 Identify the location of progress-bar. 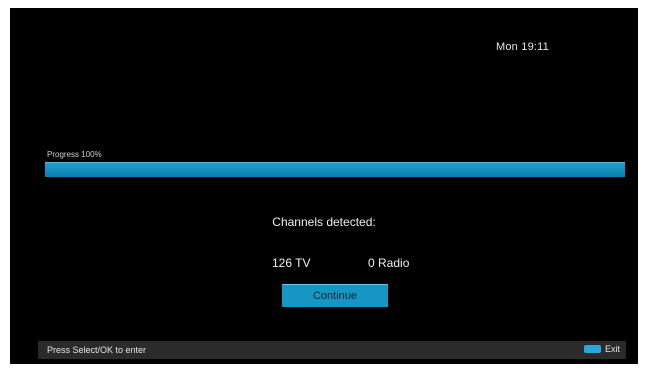
(335, 169).